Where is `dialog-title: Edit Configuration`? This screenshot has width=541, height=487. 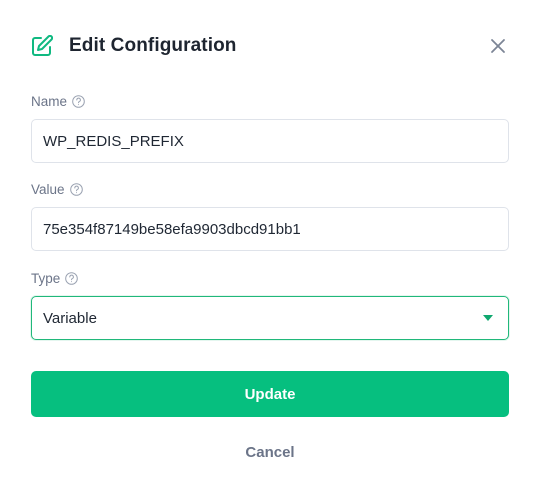
dialog-title: Edit Configuration is located at coordinates (153, 45).